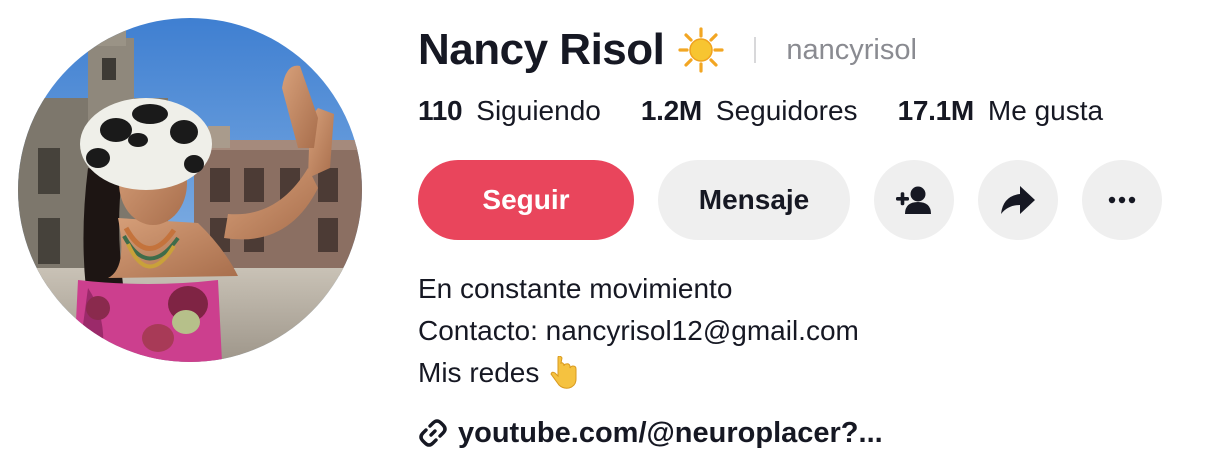 The height and width of the screenshot is (468, 1214). Describe the element at coordinates (1045, 110) in the screenshot. I see `stat-likes-label: Me gusta` at that location.